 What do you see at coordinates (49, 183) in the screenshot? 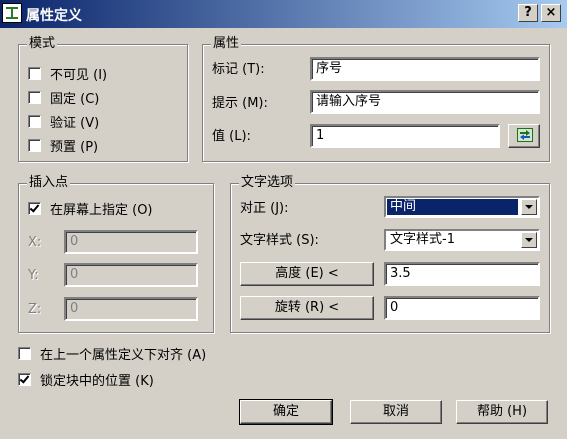
I see `insertion-point-legend: 插入点` at bounding box center [49, 183].